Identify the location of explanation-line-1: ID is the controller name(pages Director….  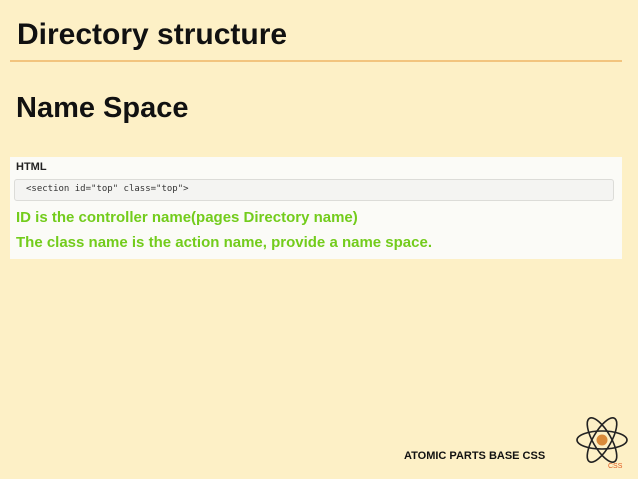
(187, 217).